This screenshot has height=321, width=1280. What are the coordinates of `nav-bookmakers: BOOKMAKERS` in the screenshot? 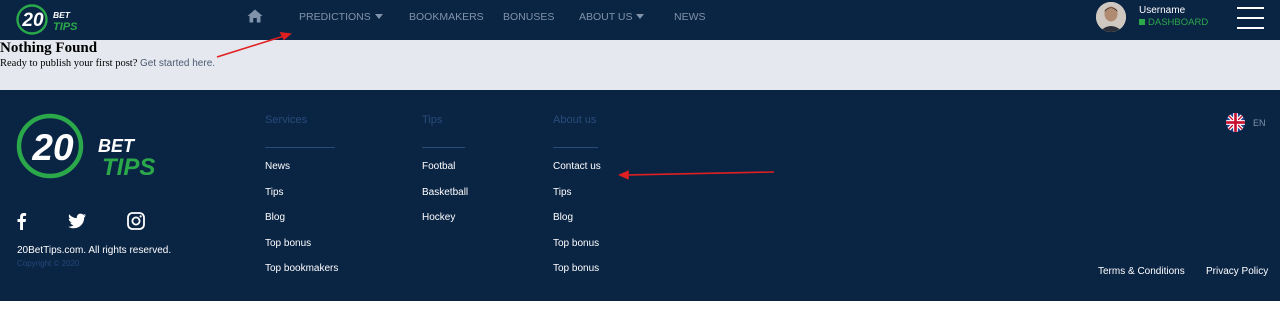 It's located at (446, 17).